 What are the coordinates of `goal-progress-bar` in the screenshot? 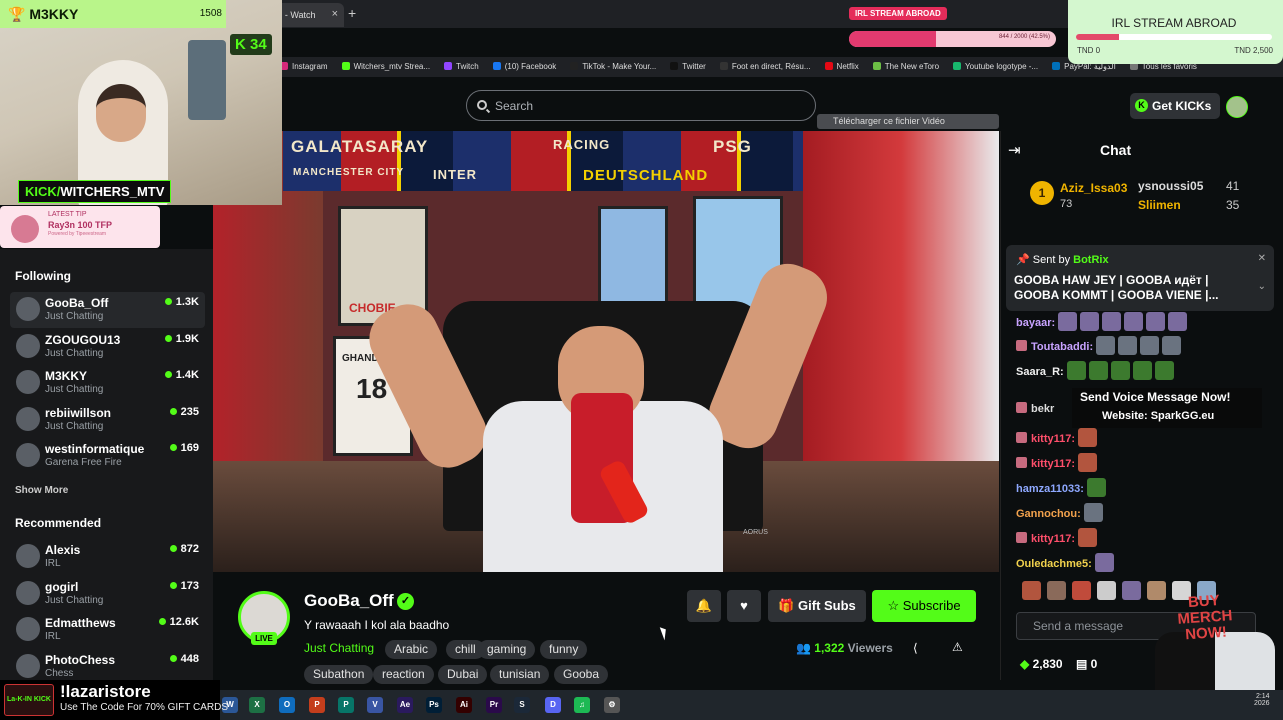 It's located at (1174, 37).